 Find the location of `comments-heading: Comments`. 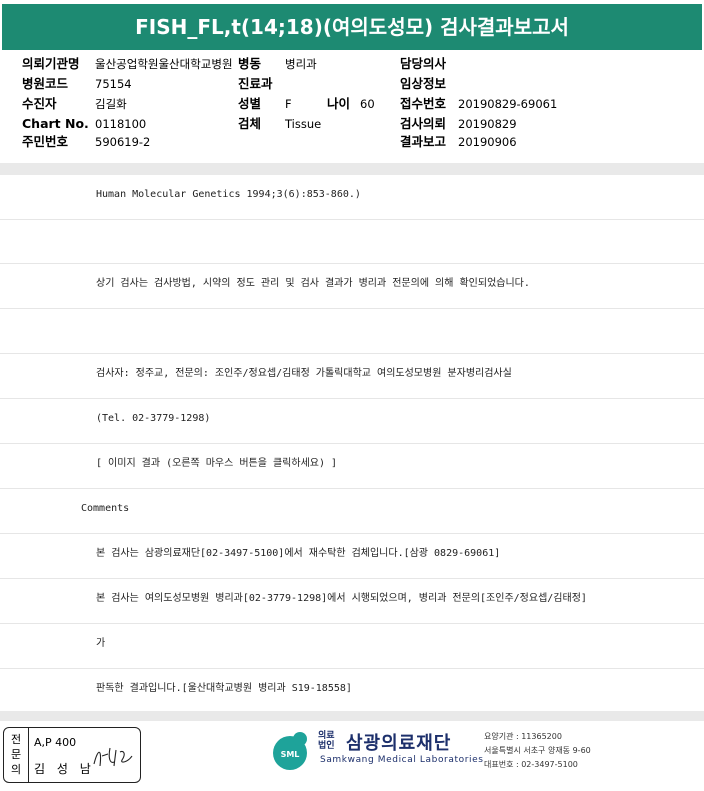

comments-heading: Comments is located at coordinates (105, 508).